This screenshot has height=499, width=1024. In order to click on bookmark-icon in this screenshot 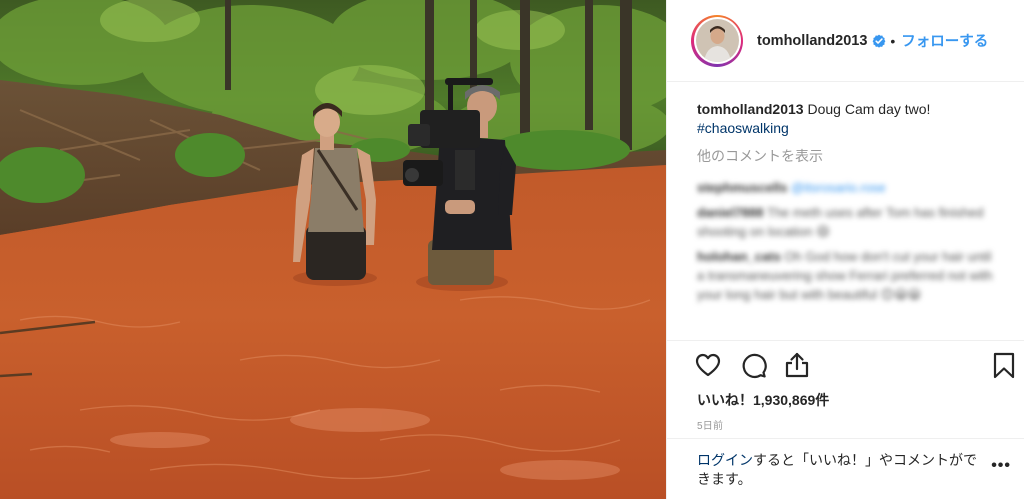, I will do `click(1004, 365)`.